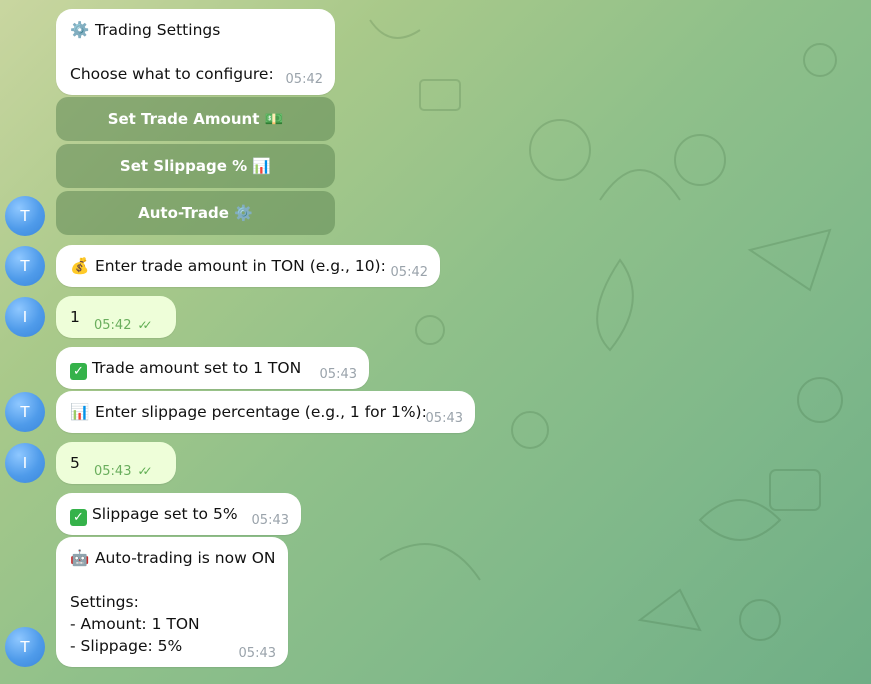  What do you see at coordinates (80, 558) in the screenshot?
I see `robot-icon: 🤖` at bounding box center [80, 558].